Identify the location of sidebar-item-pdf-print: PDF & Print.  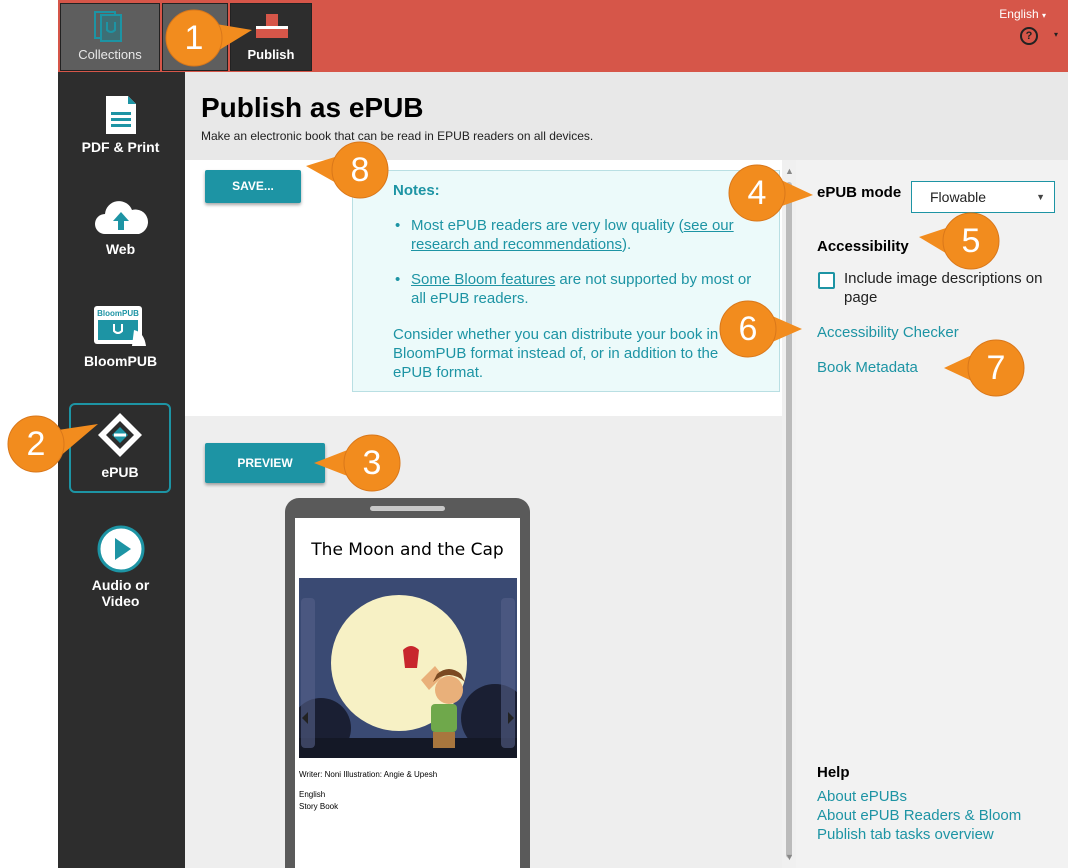
(120, 124).